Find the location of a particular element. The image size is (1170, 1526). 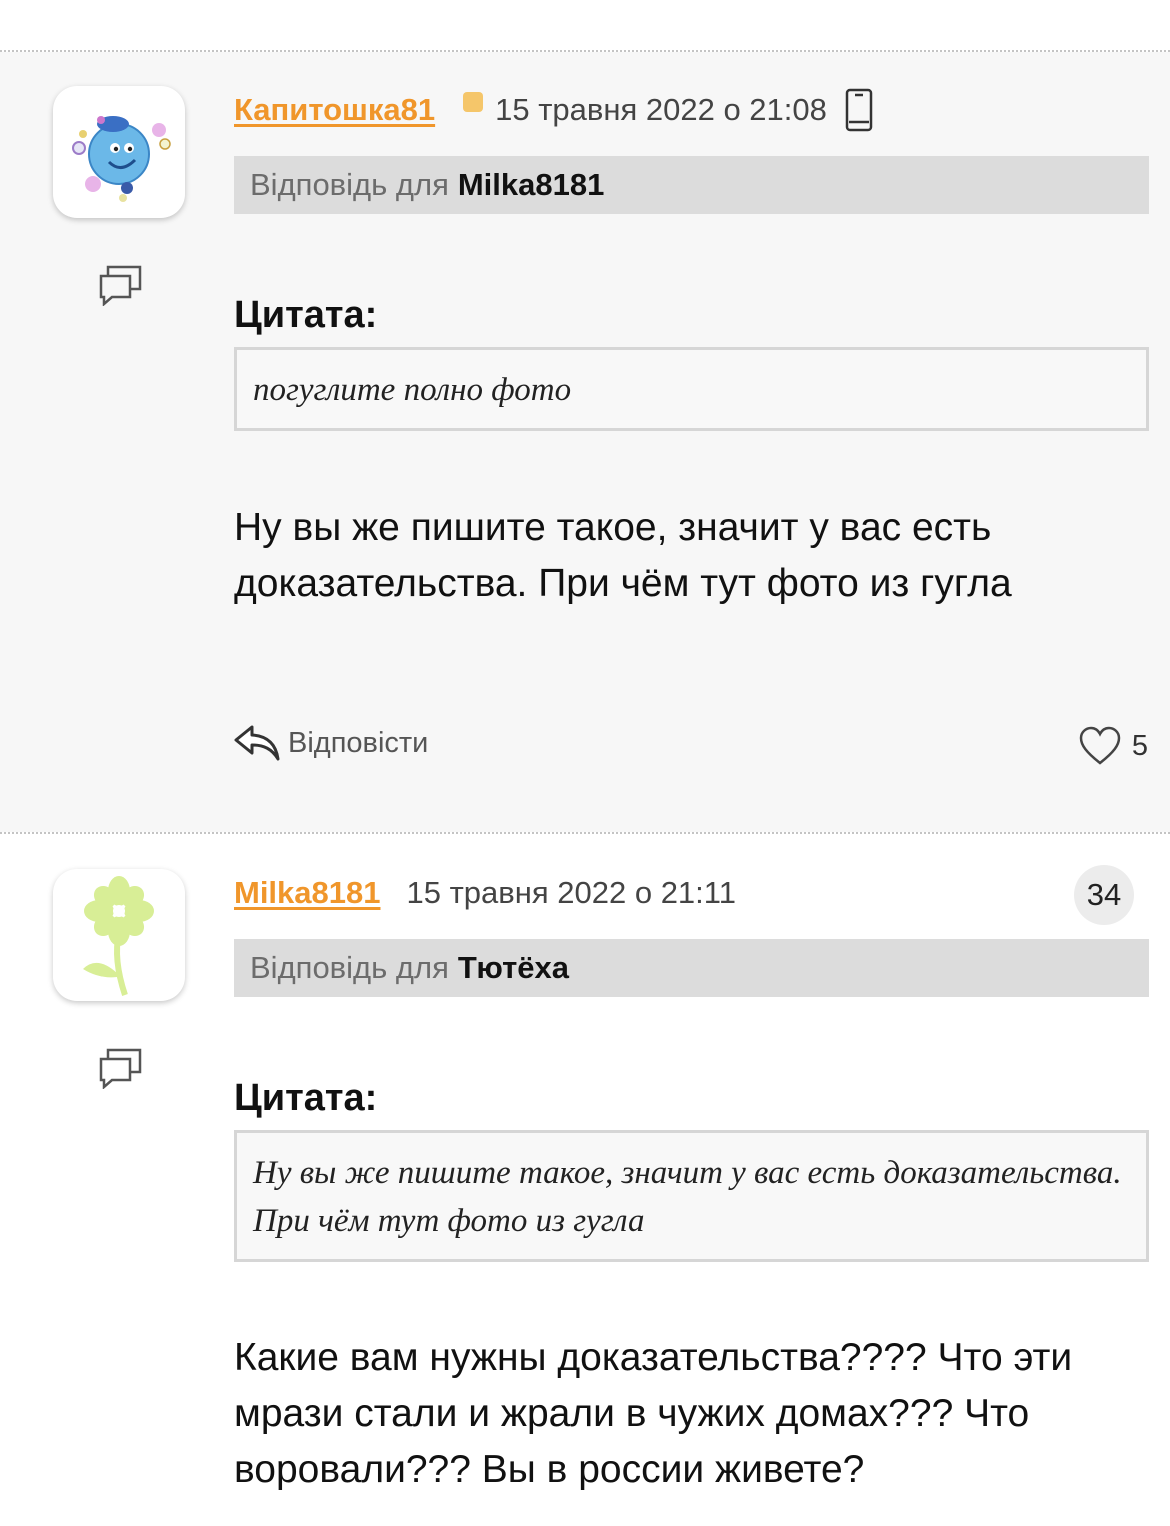

cartoon-drop-avatar-icon is located at coordinates (121, 159).